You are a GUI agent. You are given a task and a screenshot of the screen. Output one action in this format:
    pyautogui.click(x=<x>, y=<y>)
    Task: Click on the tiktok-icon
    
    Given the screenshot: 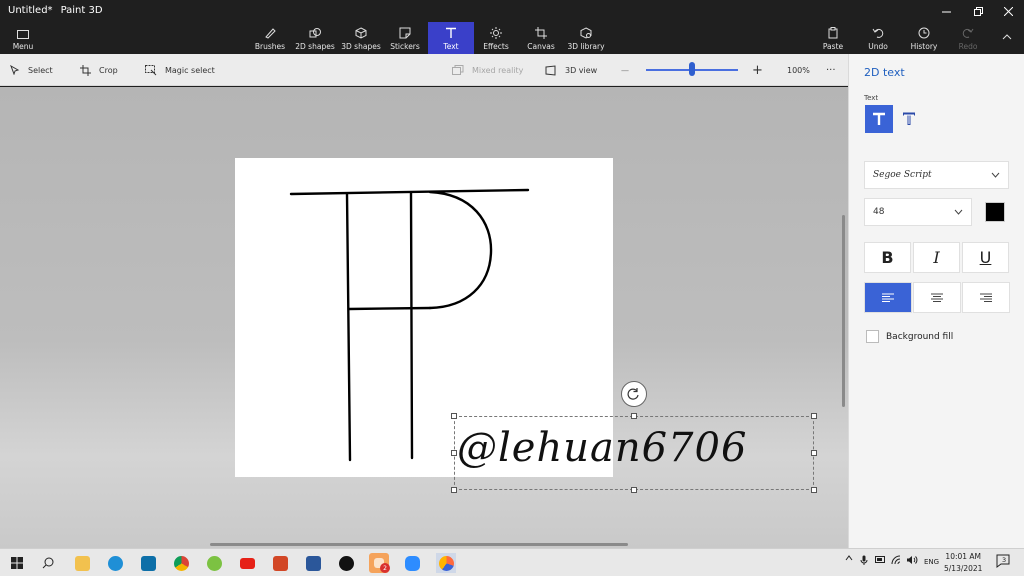 What is the action you would take?
    pyautogui.click(x=346, y=563)
    